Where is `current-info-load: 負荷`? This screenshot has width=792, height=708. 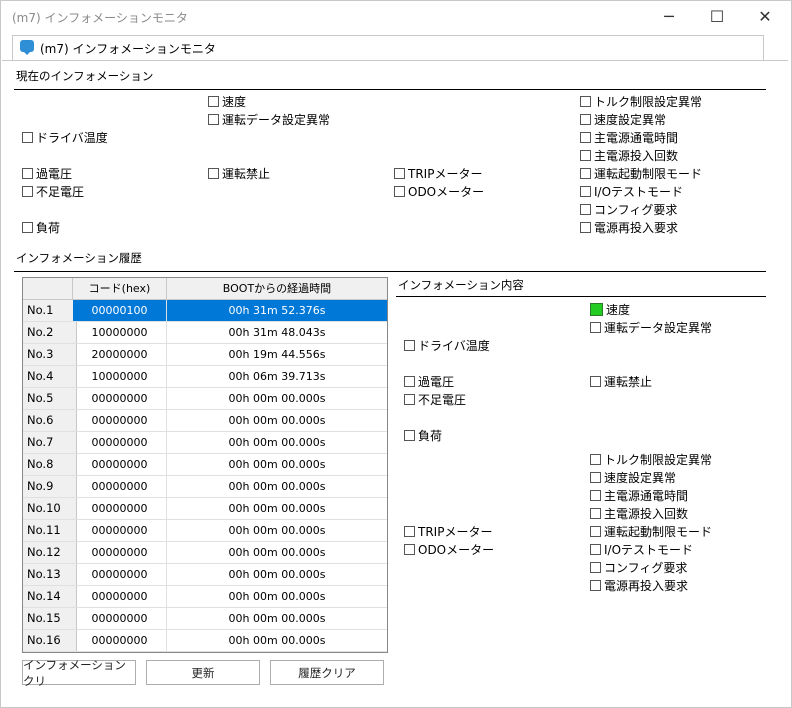 current-info-load: 負荷 is located at coordinates (41, 227).